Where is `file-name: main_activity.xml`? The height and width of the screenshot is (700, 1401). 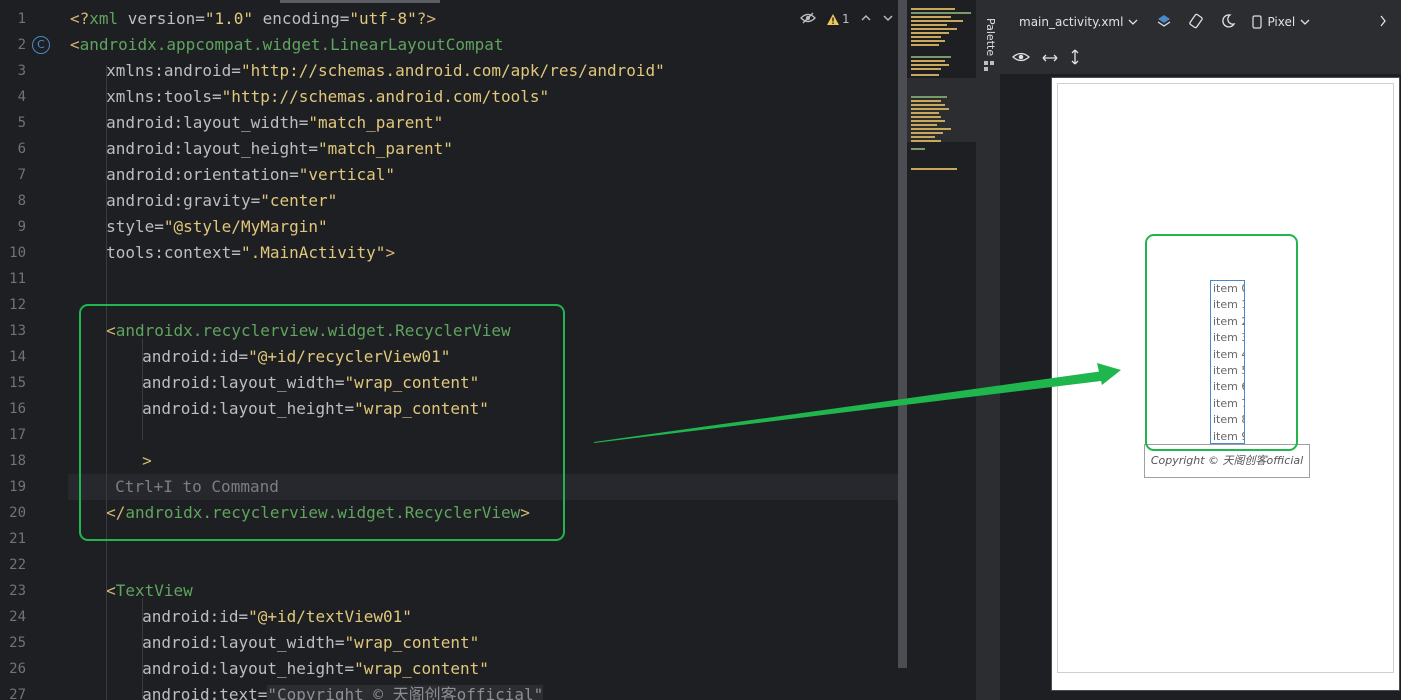
file-name: main_activity.xml is located at coordinates (1071, 22).